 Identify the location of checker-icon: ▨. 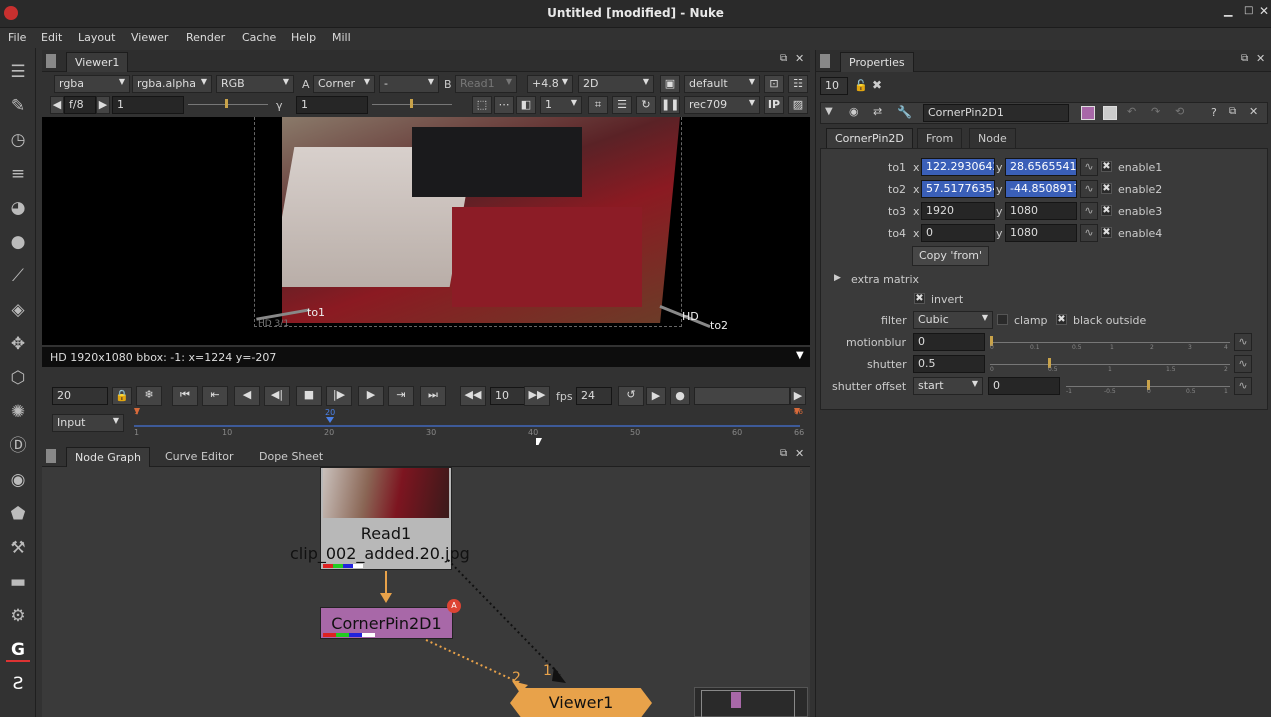
(798, 105).